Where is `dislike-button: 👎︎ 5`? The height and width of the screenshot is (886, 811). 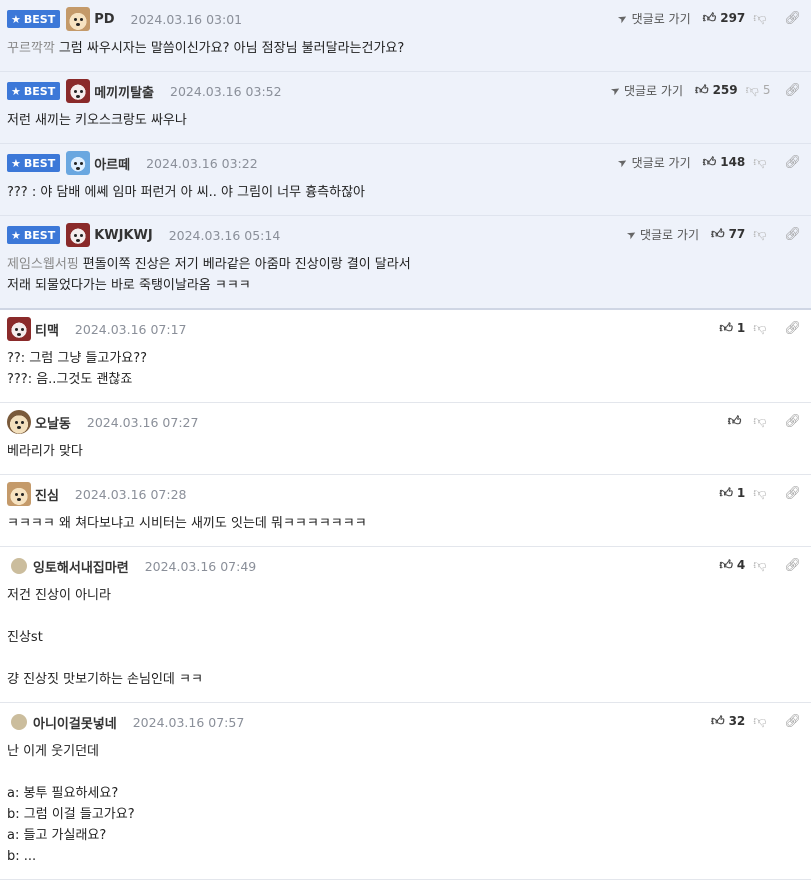 dislike-button: 👎︎ 5 is located at coordinates (758, 90).